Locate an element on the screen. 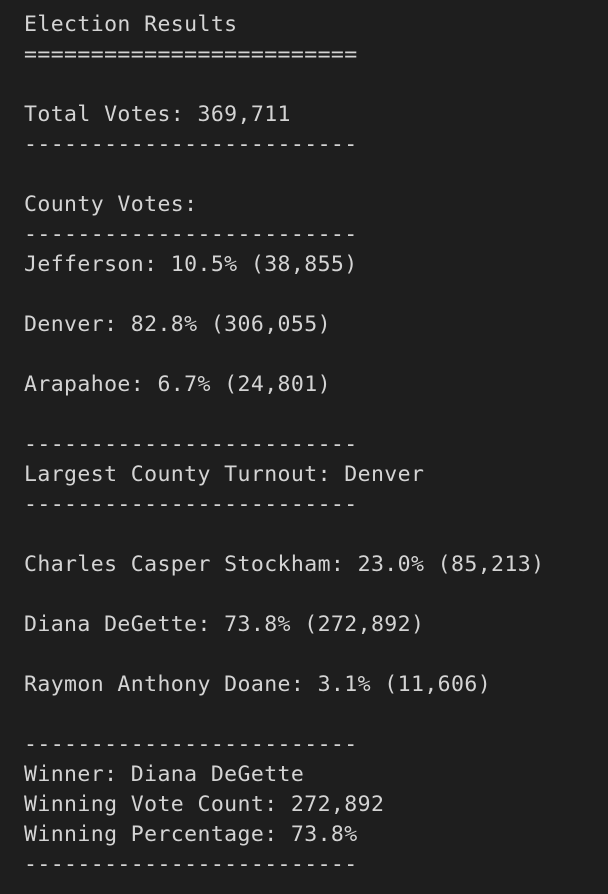  winning-percentage: Winning Percentage: 73.8% is located at coordinates (191, 834).